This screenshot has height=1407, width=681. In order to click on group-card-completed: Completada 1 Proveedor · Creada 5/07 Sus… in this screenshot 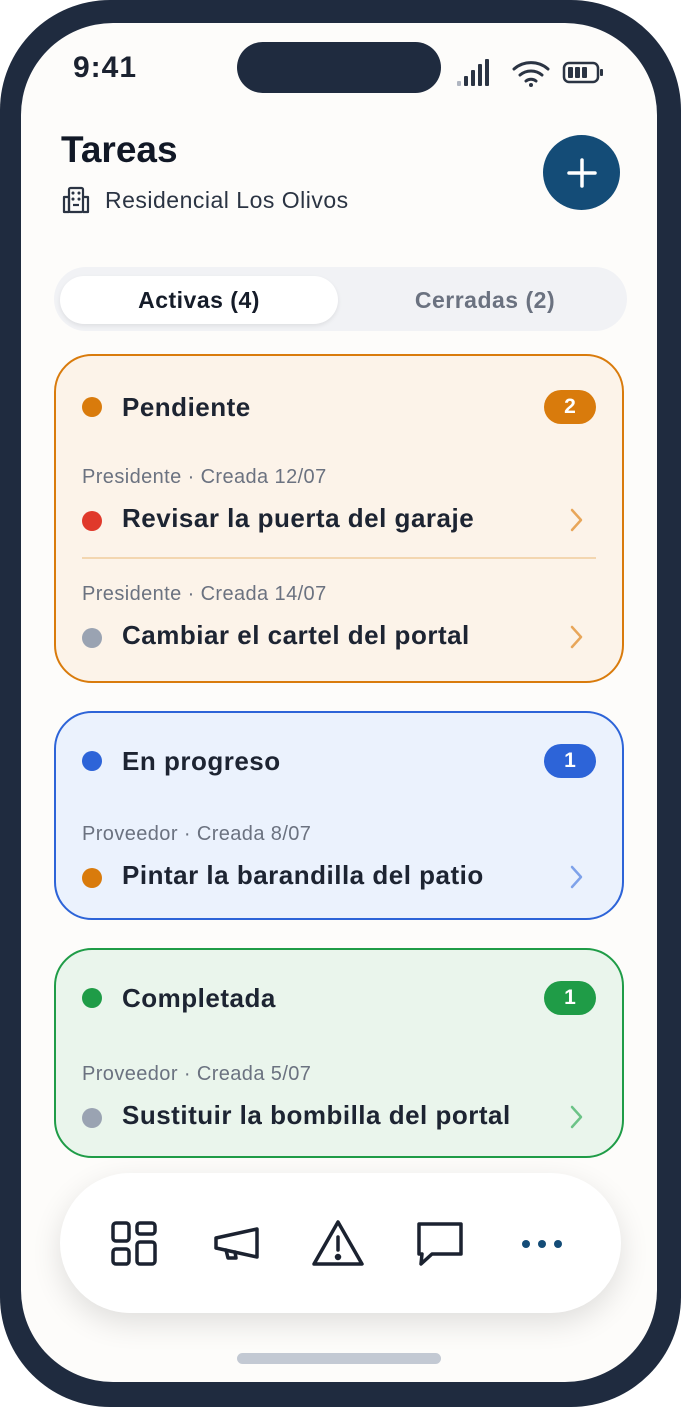, I will do `click(339, 1053)`.